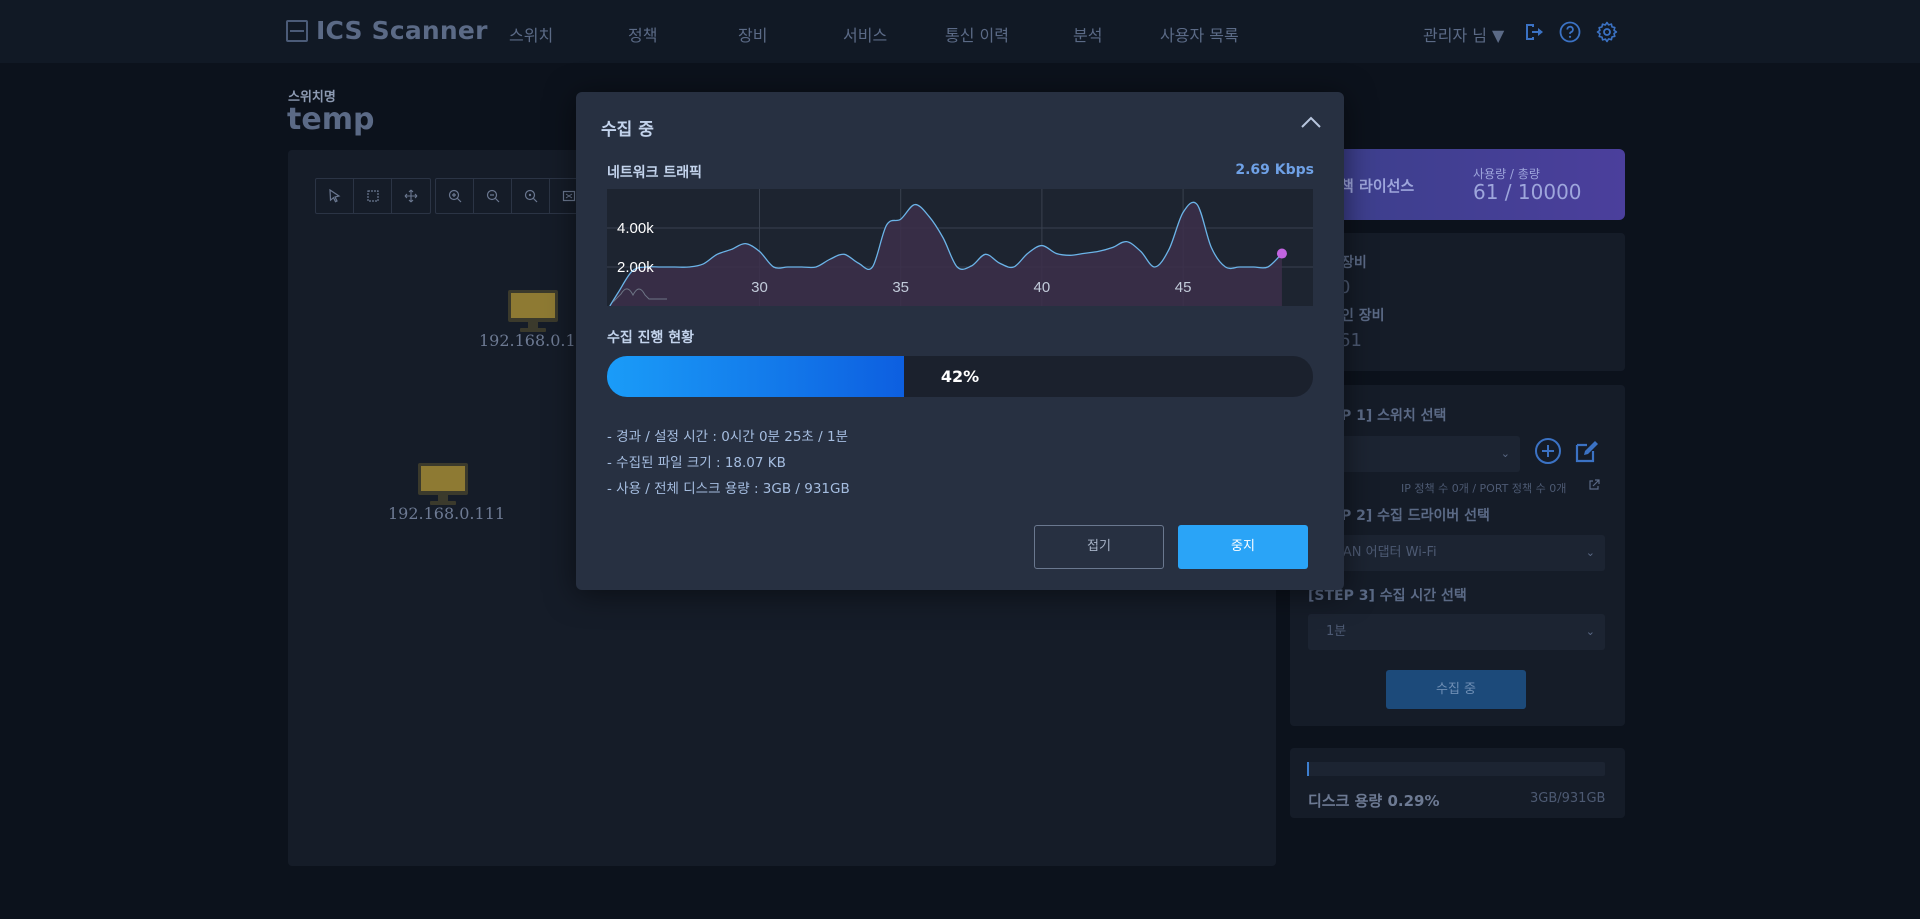 The image size is (1920, 919). What do you see at coordinates (1243, 547) in the screenshot?
I see `stop-button: 중지` at bounding box center [1243, 547].